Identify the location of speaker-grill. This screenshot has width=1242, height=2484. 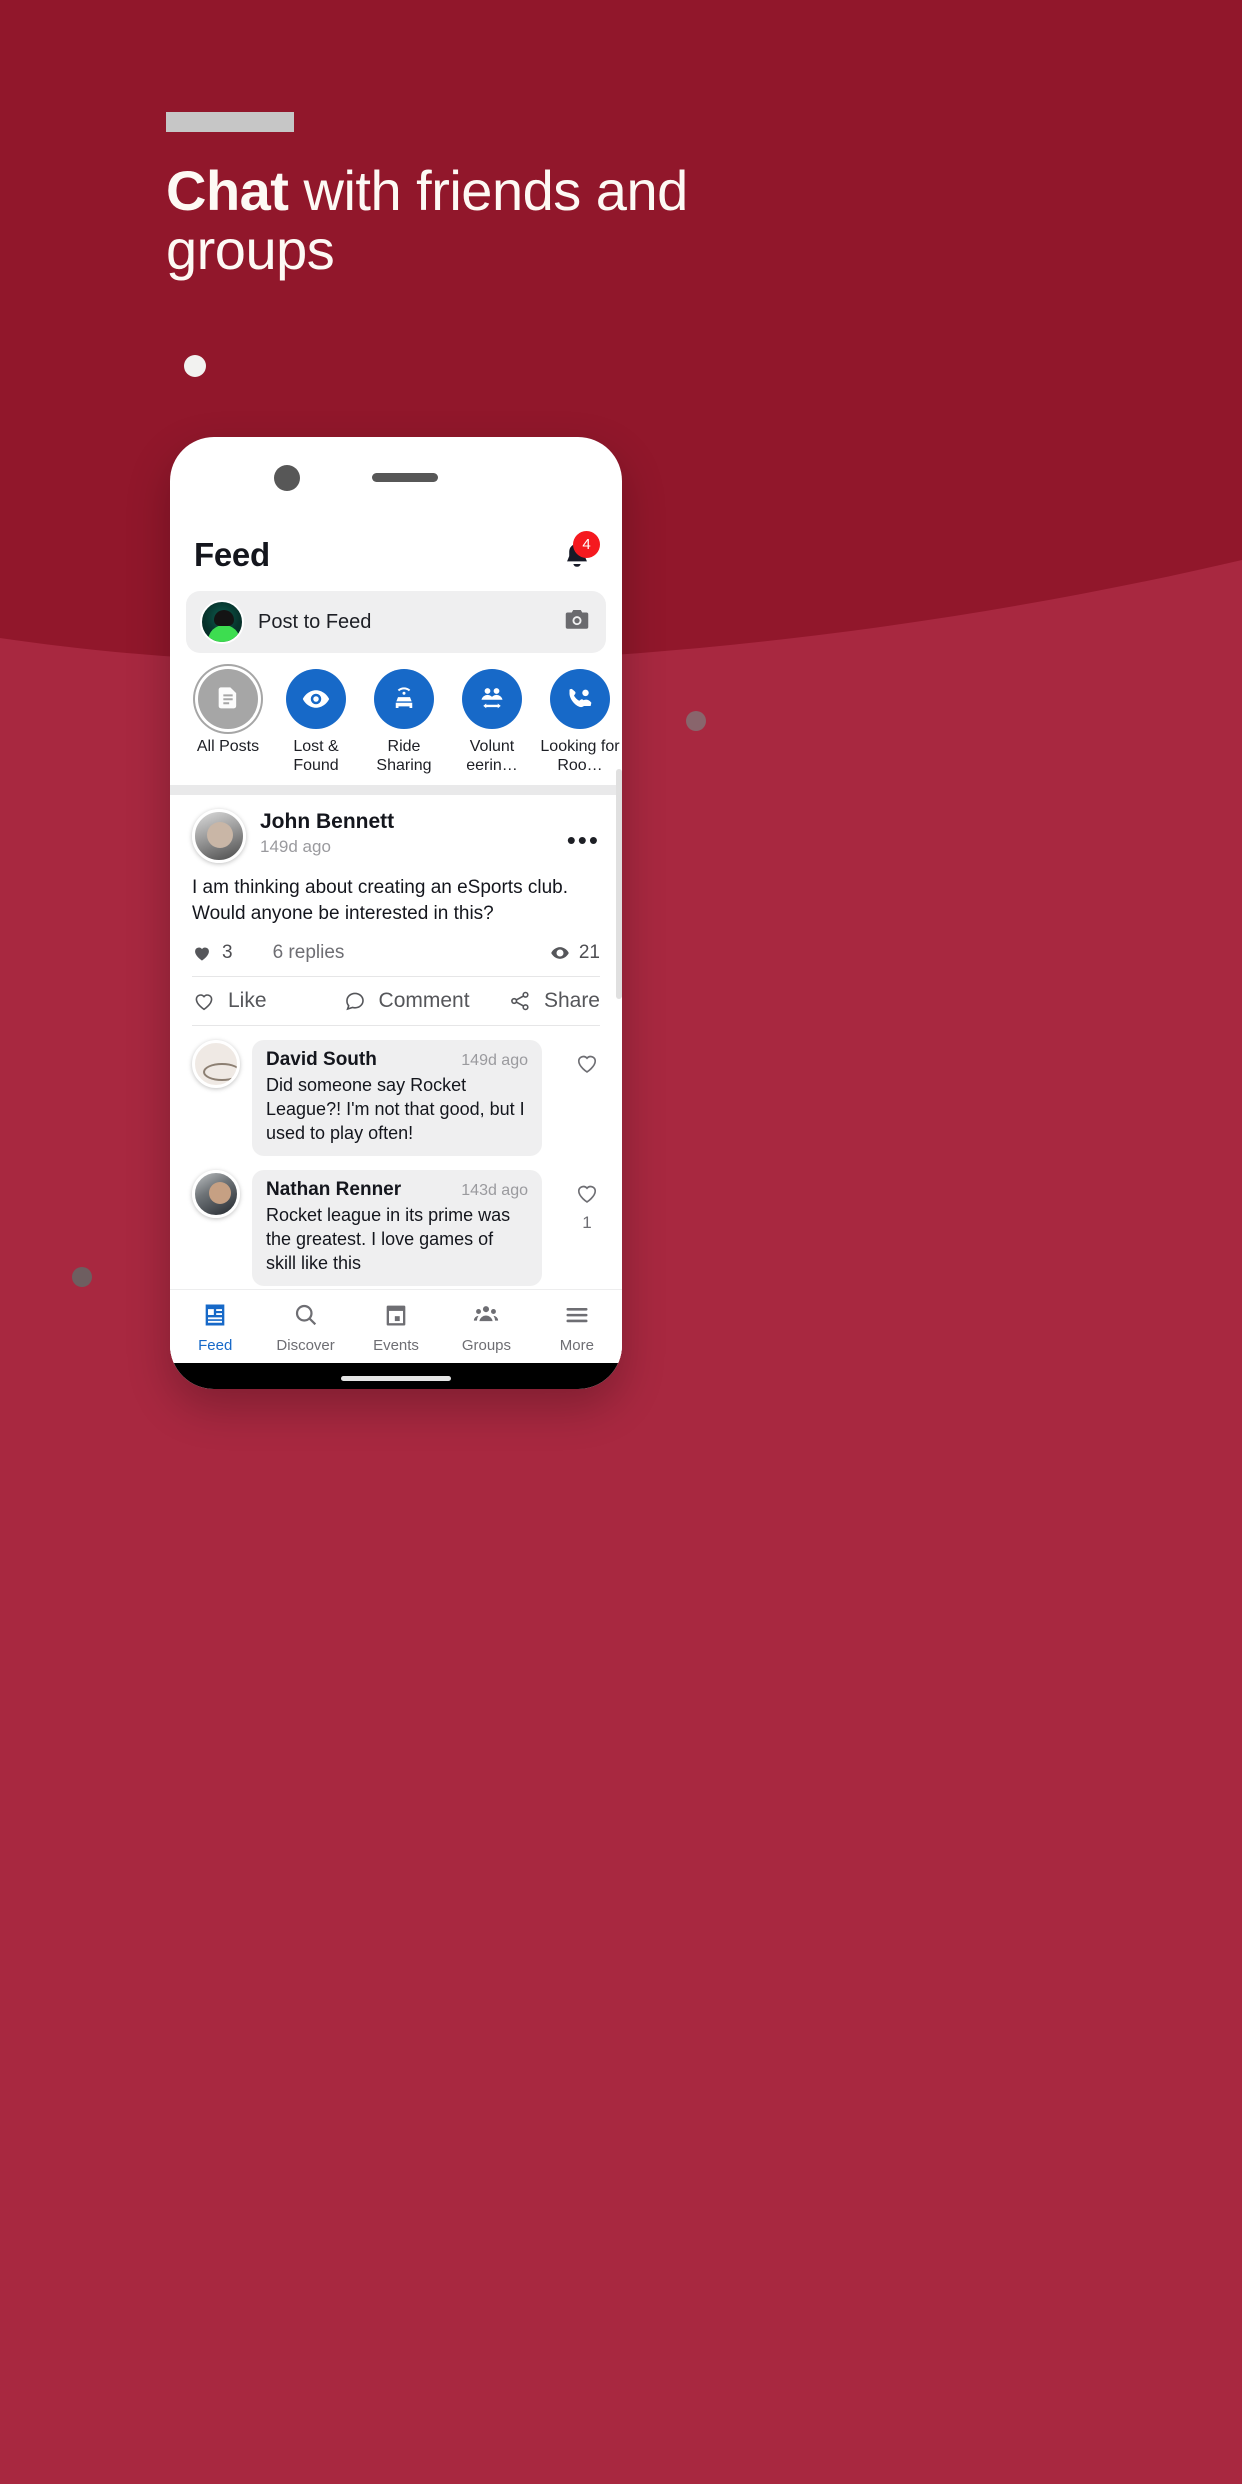
(405, 477).